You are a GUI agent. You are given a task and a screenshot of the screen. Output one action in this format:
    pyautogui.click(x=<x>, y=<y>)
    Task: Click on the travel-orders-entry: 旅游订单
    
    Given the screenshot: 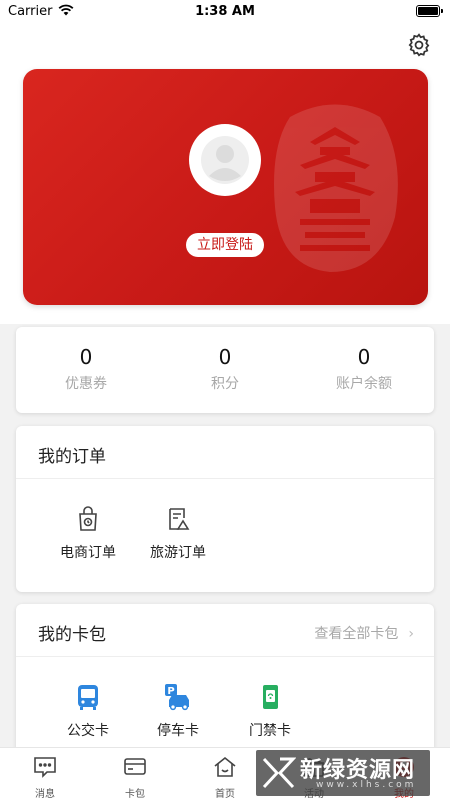 What is the action you would take?
    pyautogui.click(x=178, y=533)
    